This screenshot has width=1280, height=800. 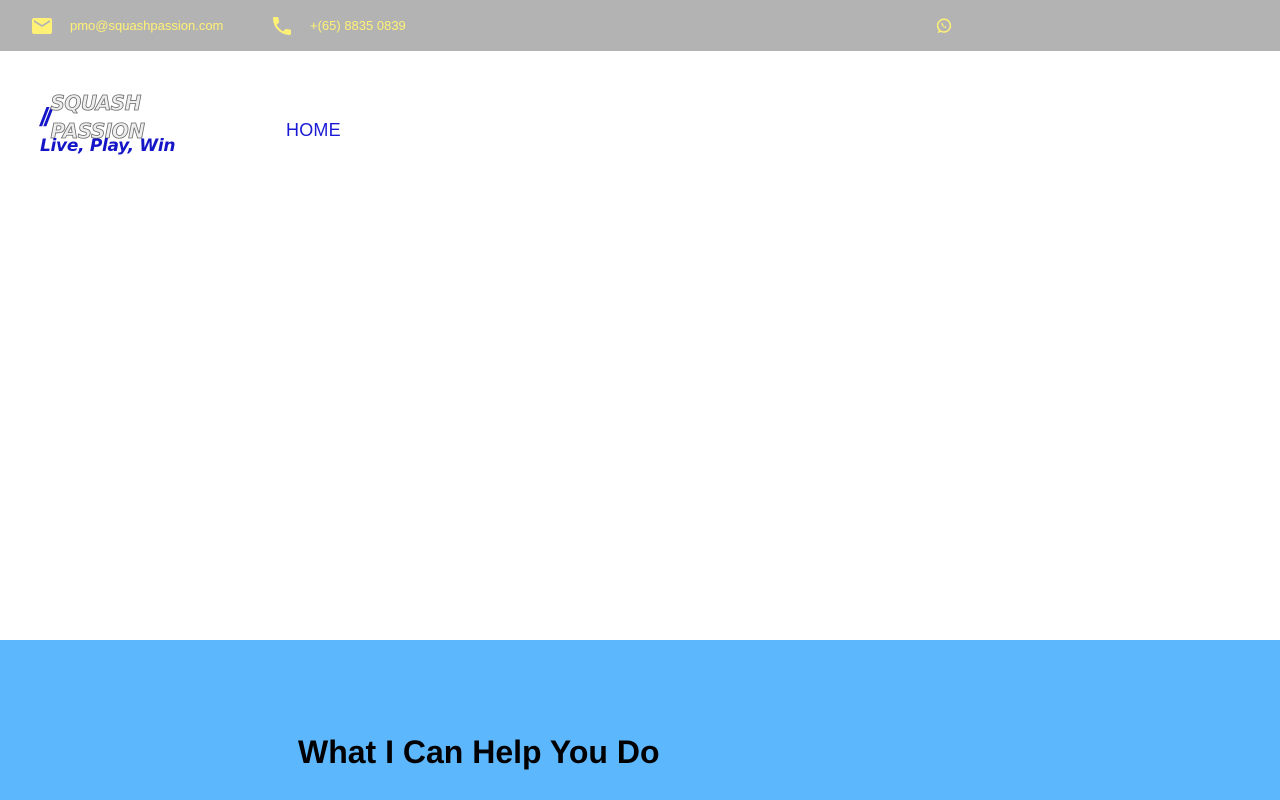 I want to click on site-logo: // SQUASH PASSION Live, Play, Win, so click(x=136, y=126).